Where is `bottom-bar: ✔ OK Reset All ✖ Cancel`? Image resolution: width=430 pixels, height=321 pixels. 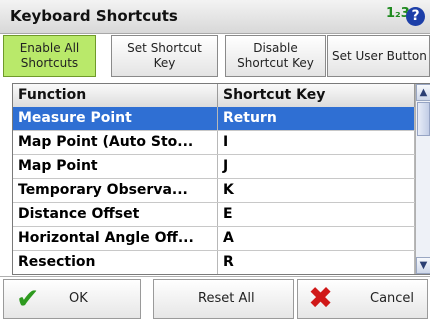 bottom-bar: ✔ OK Reset All ✖ Cancel is located at coordinates (215, 298).